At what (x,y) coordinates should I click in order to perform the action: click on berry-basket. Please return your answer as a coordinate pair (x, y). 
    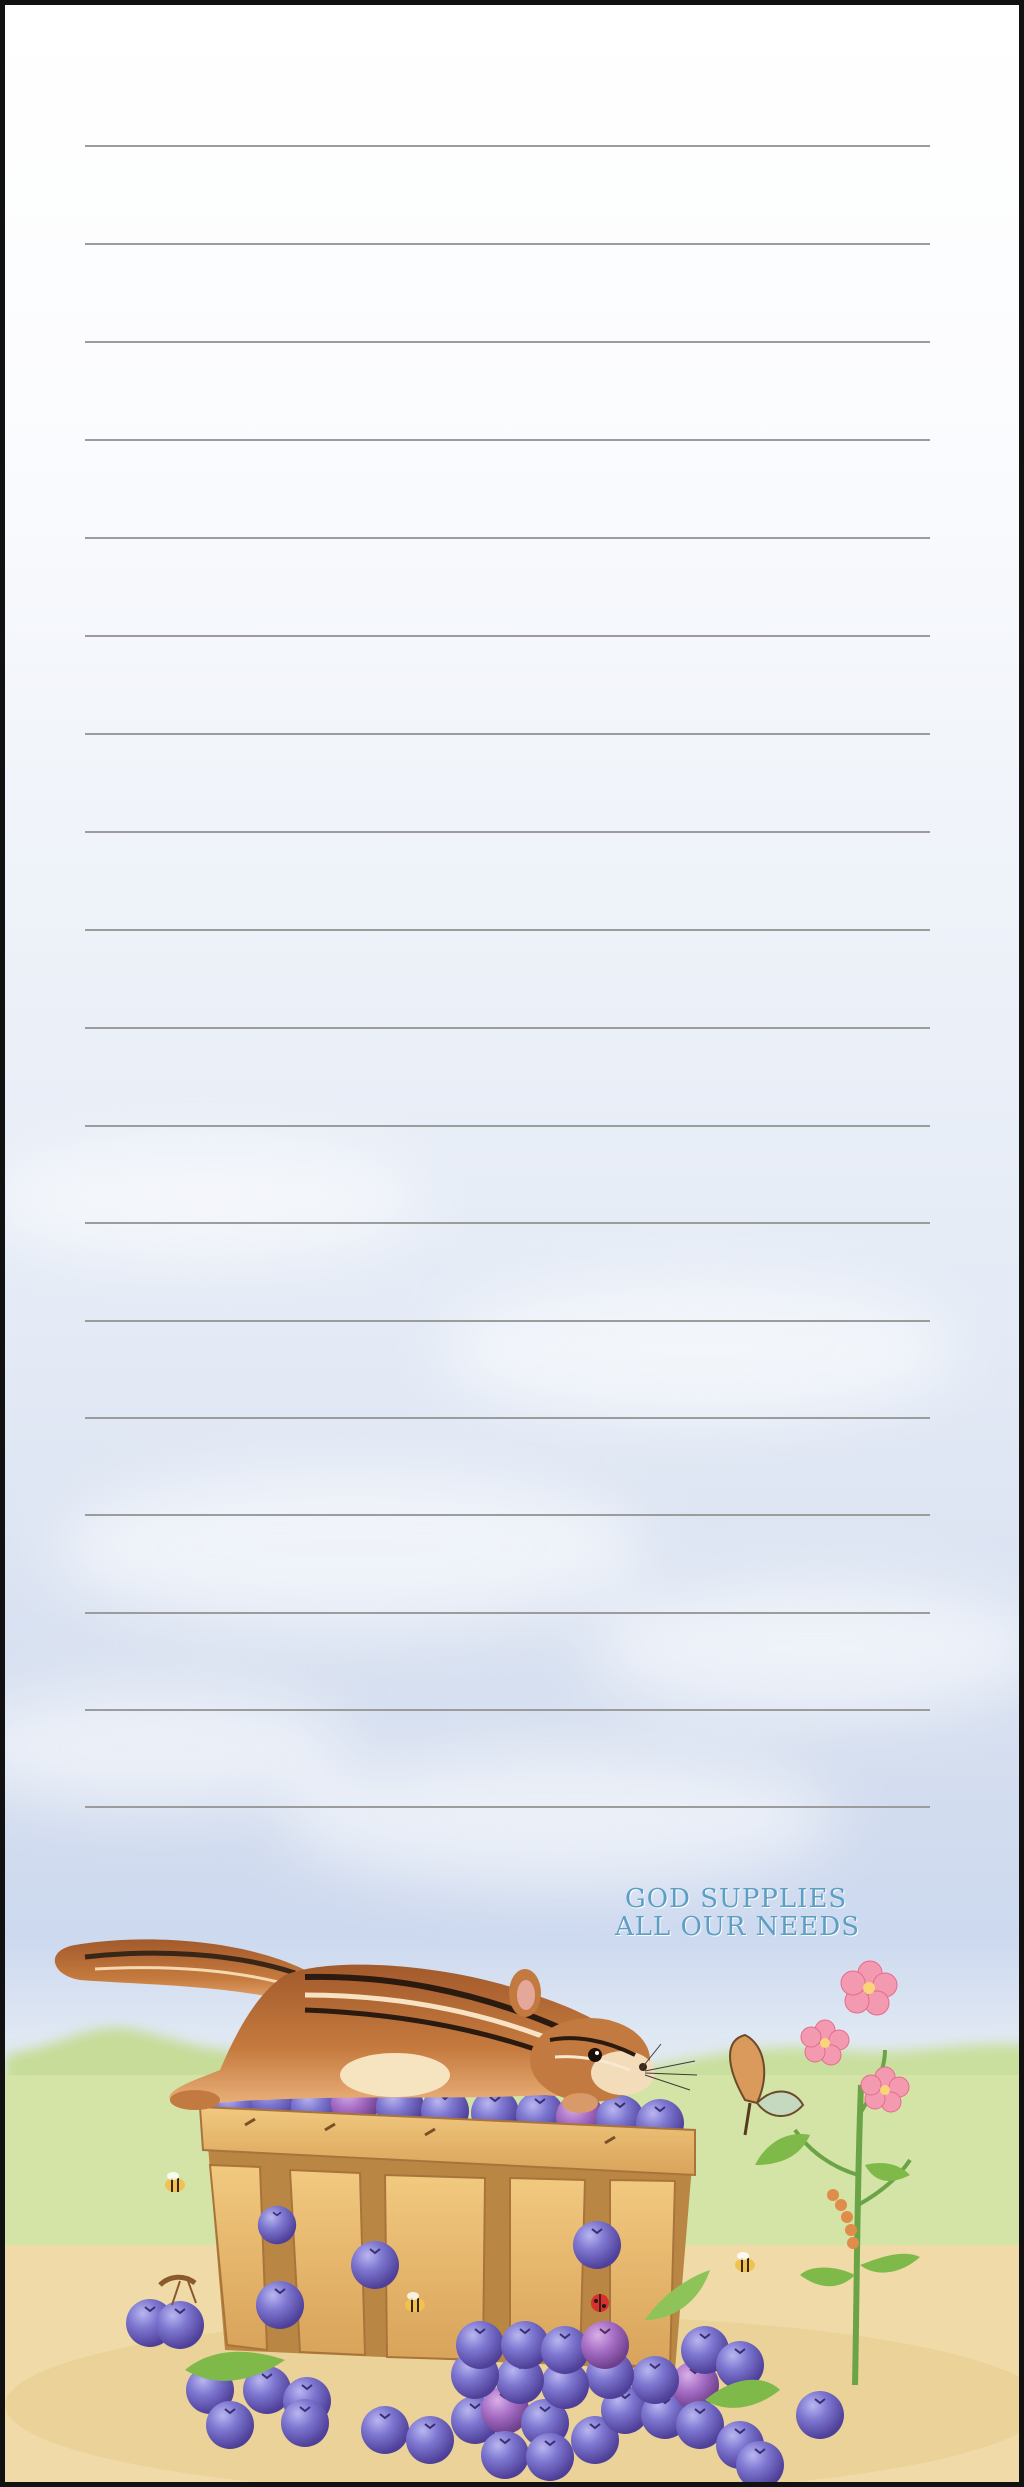
    Looking at the image, I should click on (447, 2222).